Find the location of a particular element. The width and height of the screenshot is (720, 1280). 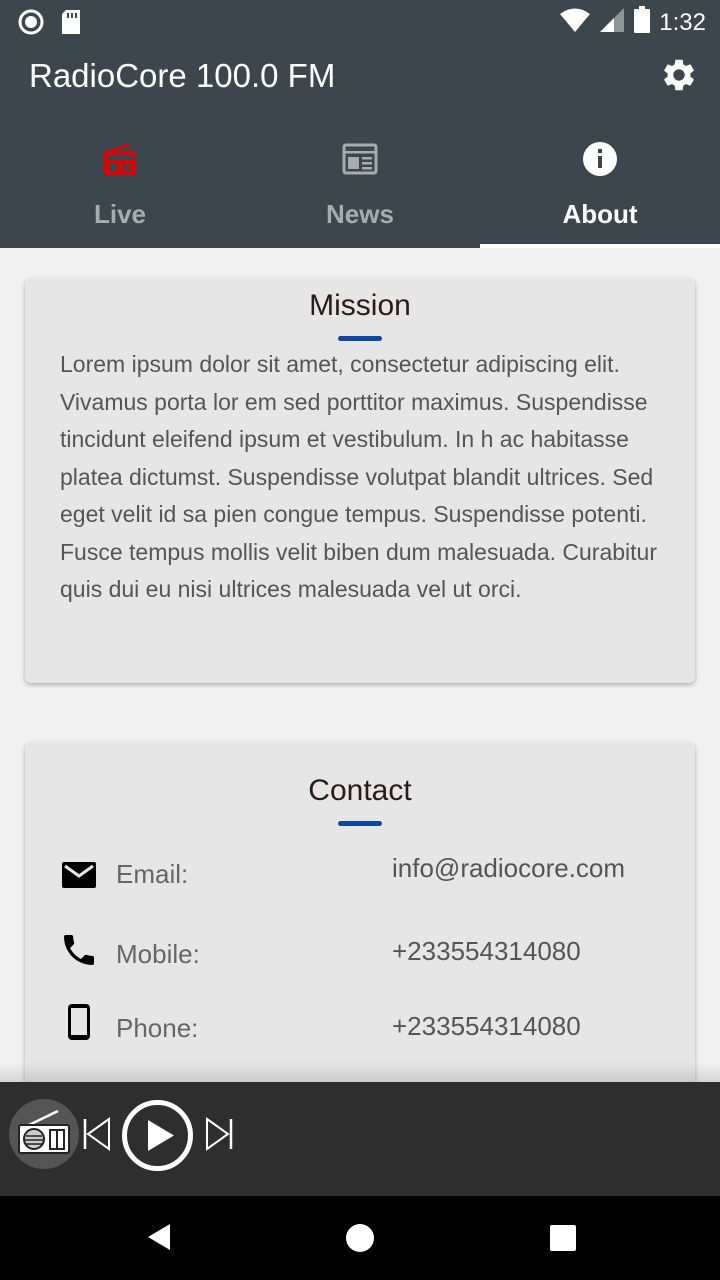

tab-news: News is located at coordinates (360, 190).